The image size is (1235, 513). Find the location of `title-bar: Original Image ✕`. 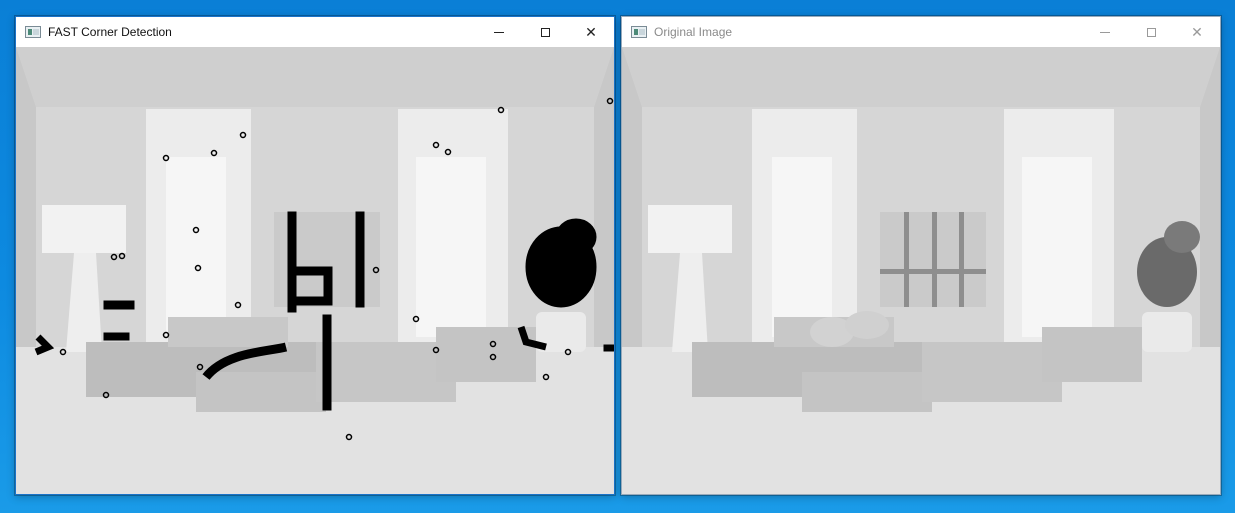

title-bar: Original Image ✕ is located at coordinates (921, 32).